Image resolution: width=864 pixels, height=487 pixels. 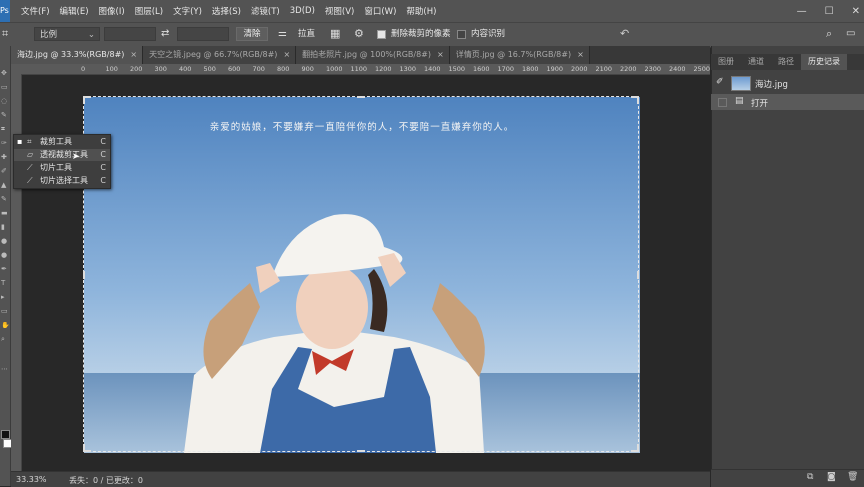 What do you see at coordinates (5, 325) in the screenshot?
I see `hand-tool-icon: ✋` at bounding box center [5, 325].